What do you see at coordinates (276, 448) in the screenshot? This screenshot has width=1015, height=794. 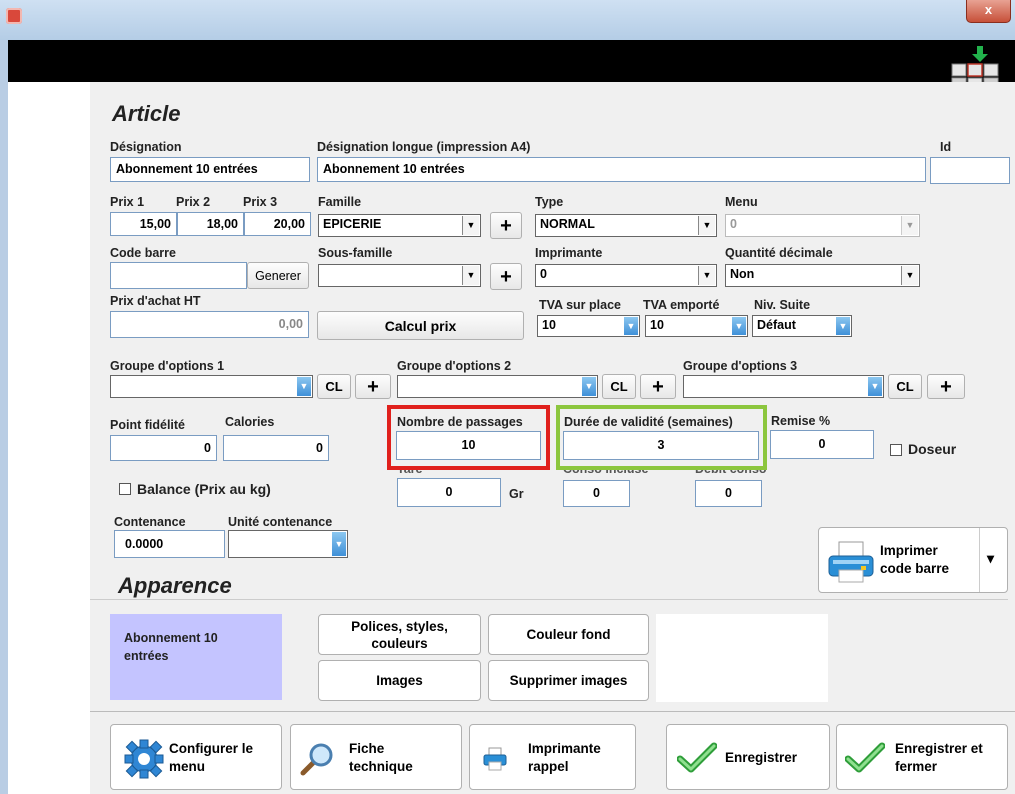 I see `calories-input: 0` at bounding box center [276, 448].